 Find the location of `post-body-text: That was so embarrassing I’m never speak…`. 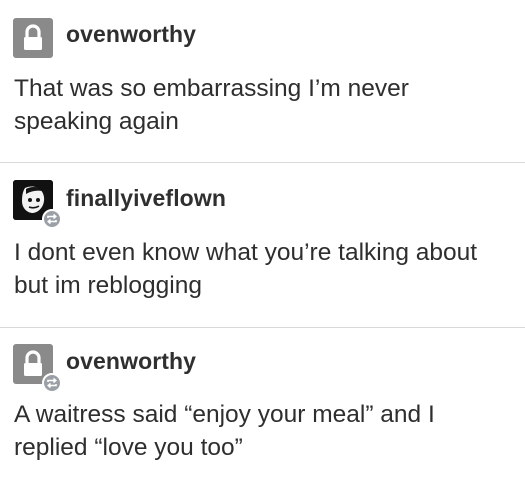

post-body-text: That was so embarrassing I’m never speak… is located at coordinates (211, 105).